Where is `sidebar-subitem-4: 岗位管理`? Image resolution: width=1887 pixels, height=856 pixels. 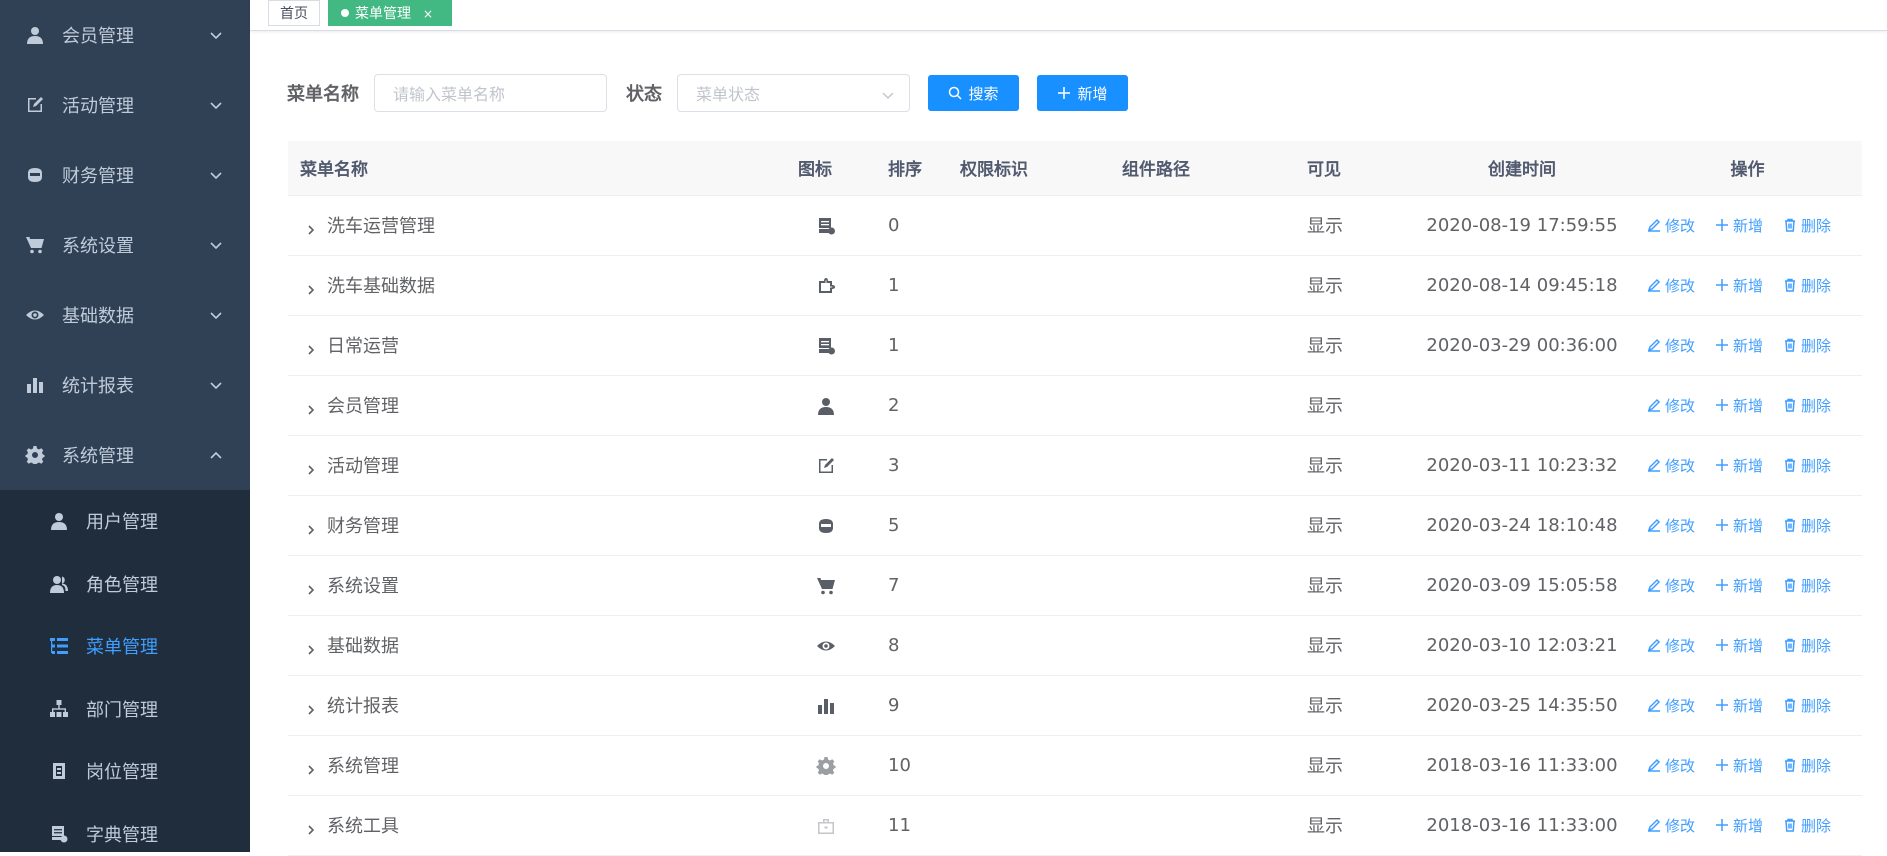 sidebar-subitem-4: 岗位管理 is located at coordinates (125, 771).